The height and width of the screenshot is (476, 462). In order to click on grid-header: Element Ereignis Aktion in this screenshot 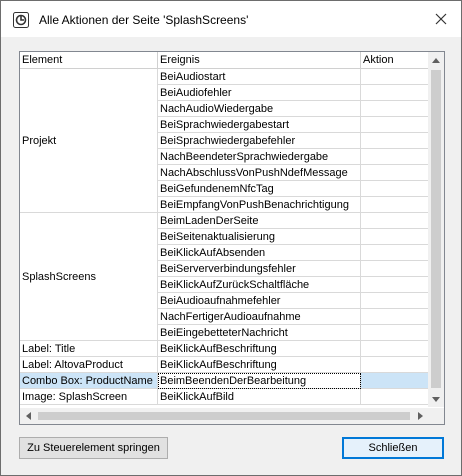, I will do `click(224, 60)`.